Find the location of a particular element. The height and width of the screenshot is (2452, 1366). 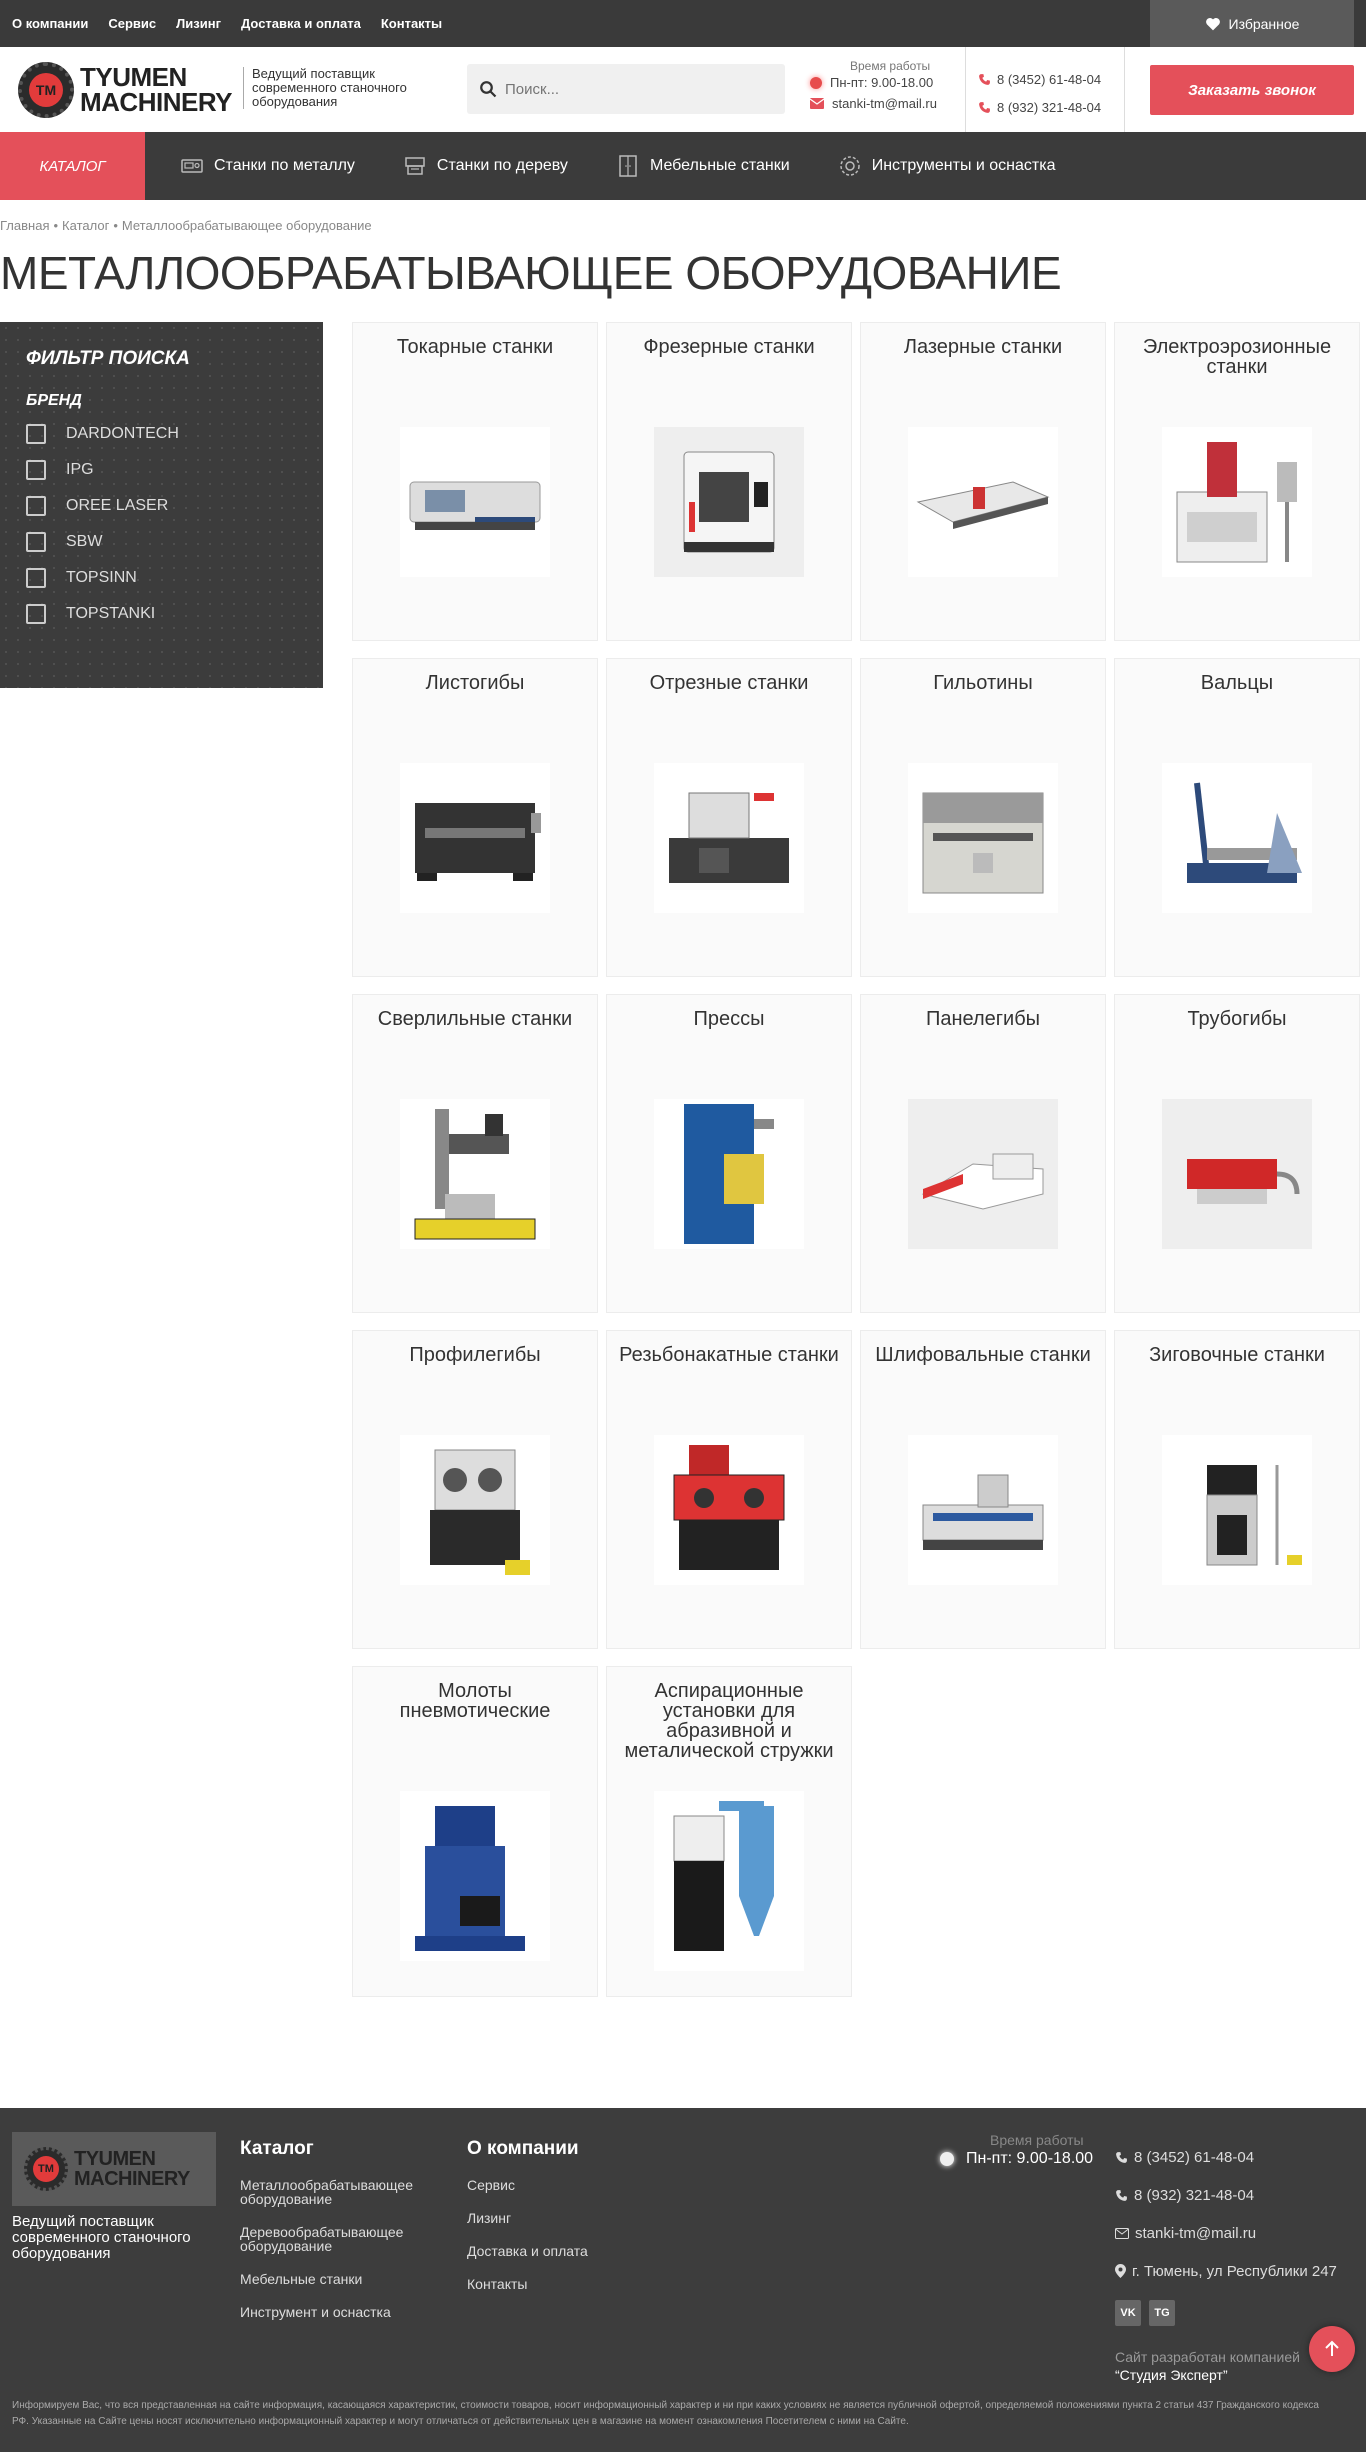

topnav-link-leasing: Лизинг is located at coordinates (198, 23).